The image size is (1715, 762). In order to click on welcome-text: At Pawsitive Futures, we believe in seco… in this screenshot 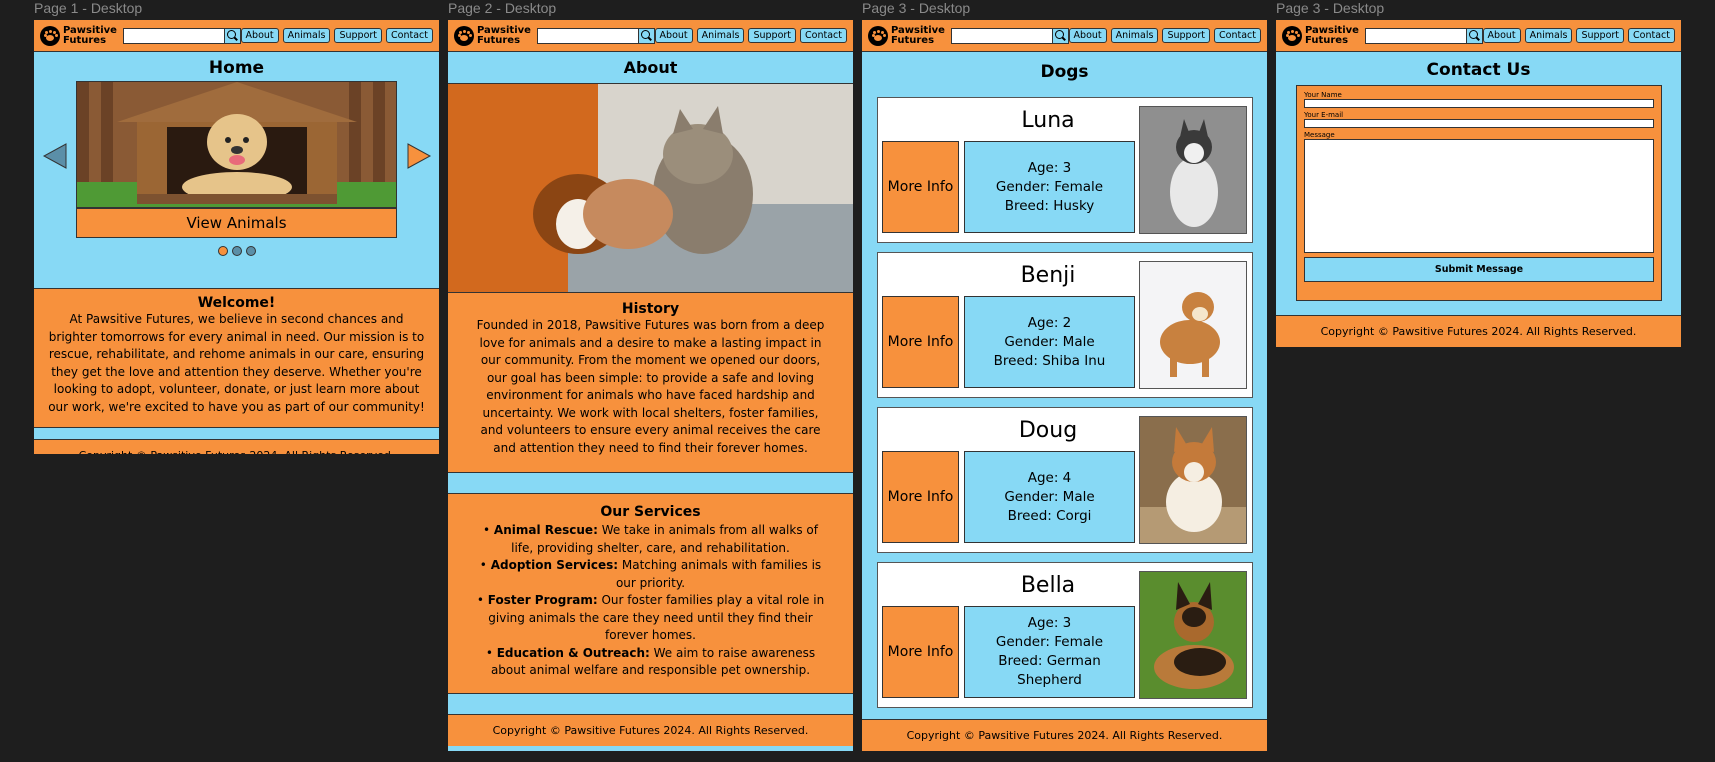, I will do `click(236, 363)`.